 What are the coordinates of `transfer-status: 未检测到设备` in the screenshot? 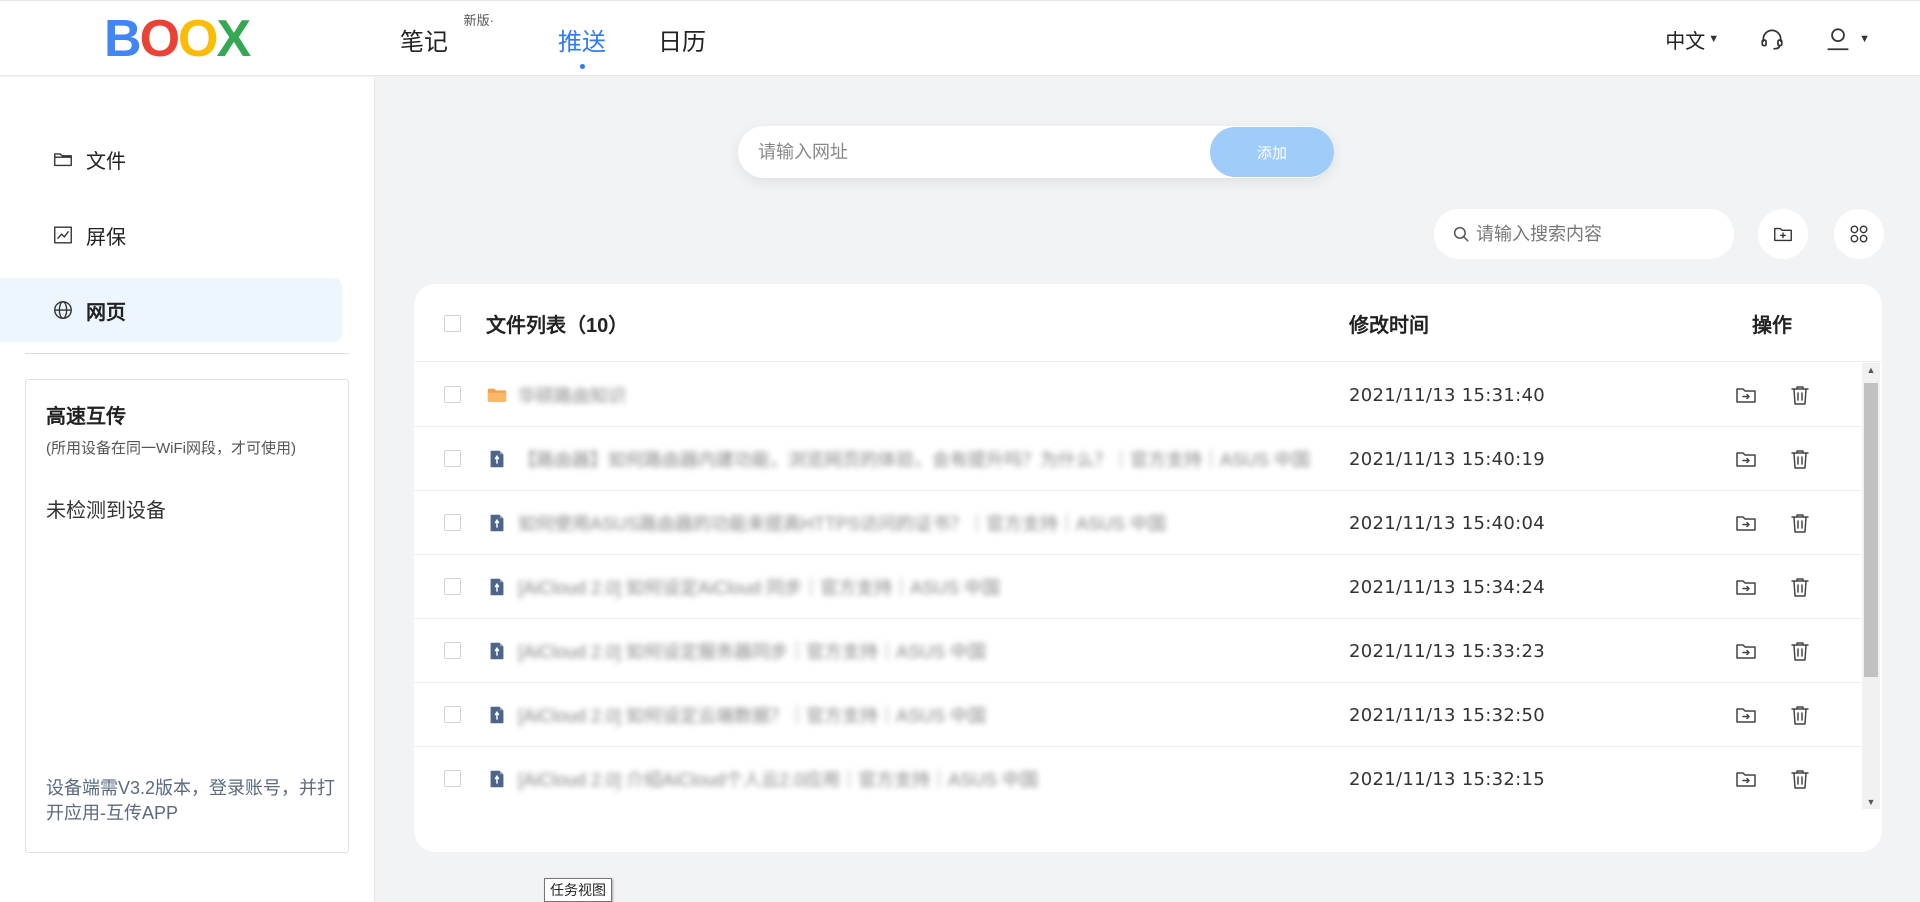 It's located at (106, 511).